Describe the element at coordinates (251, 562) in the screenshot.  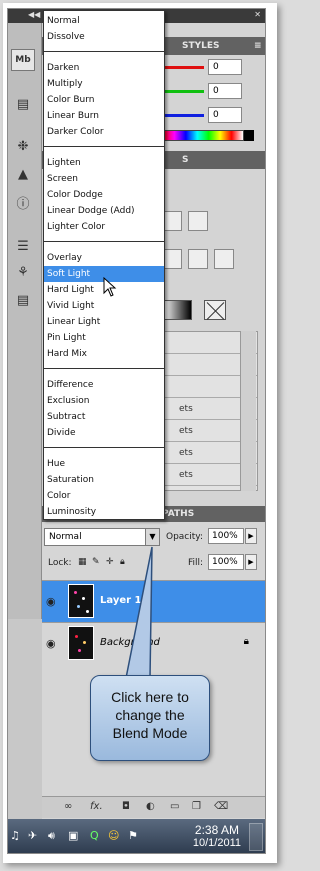
I see `fill-arrow-icon: ▶` at that location.